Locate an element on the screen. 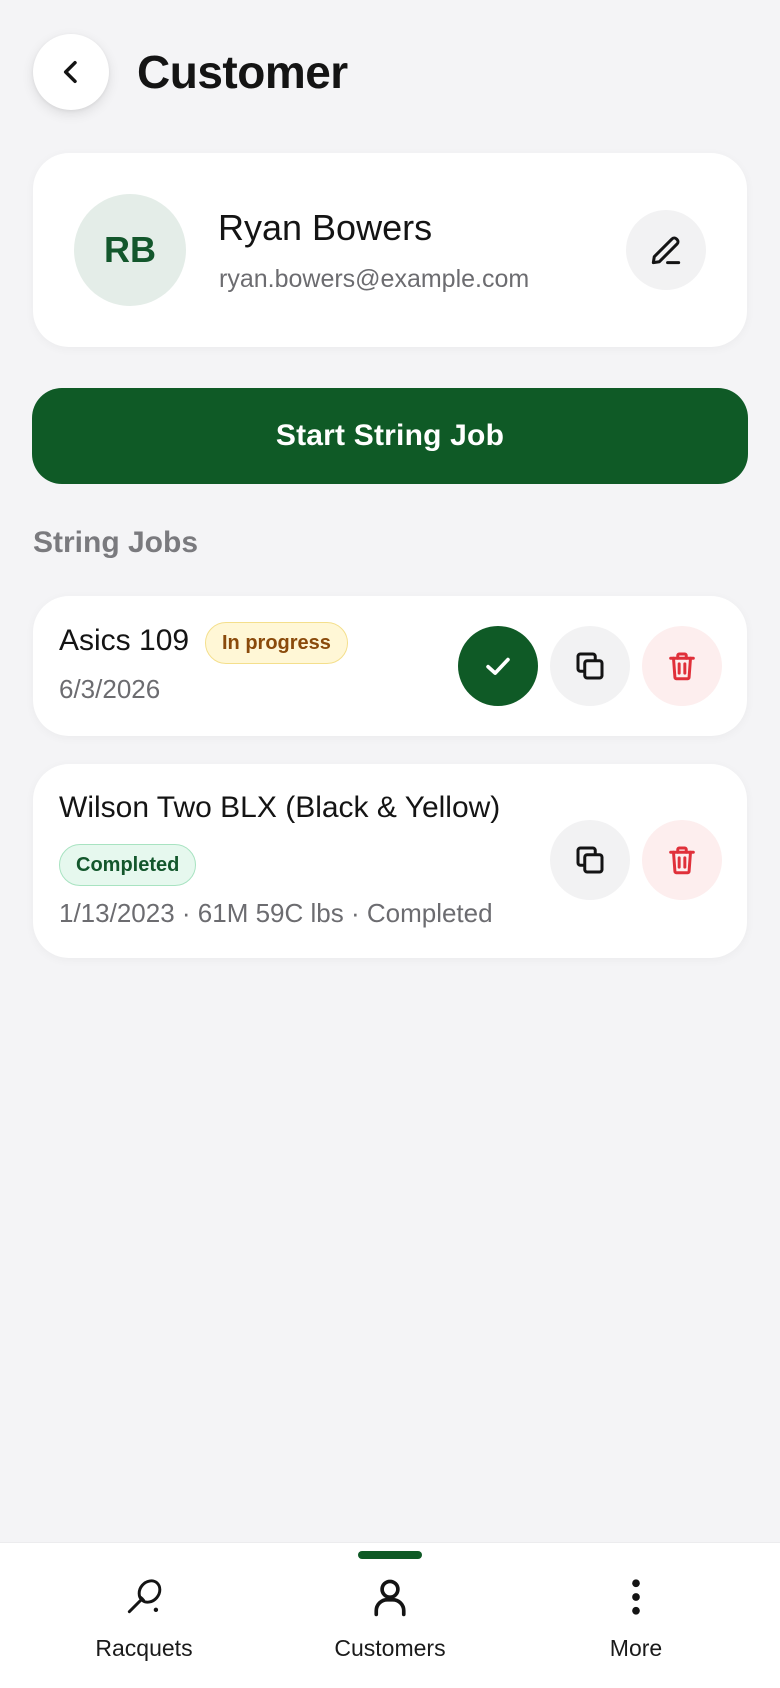  start-string-job-button: Start String Job is located at coordinates (390, 436).